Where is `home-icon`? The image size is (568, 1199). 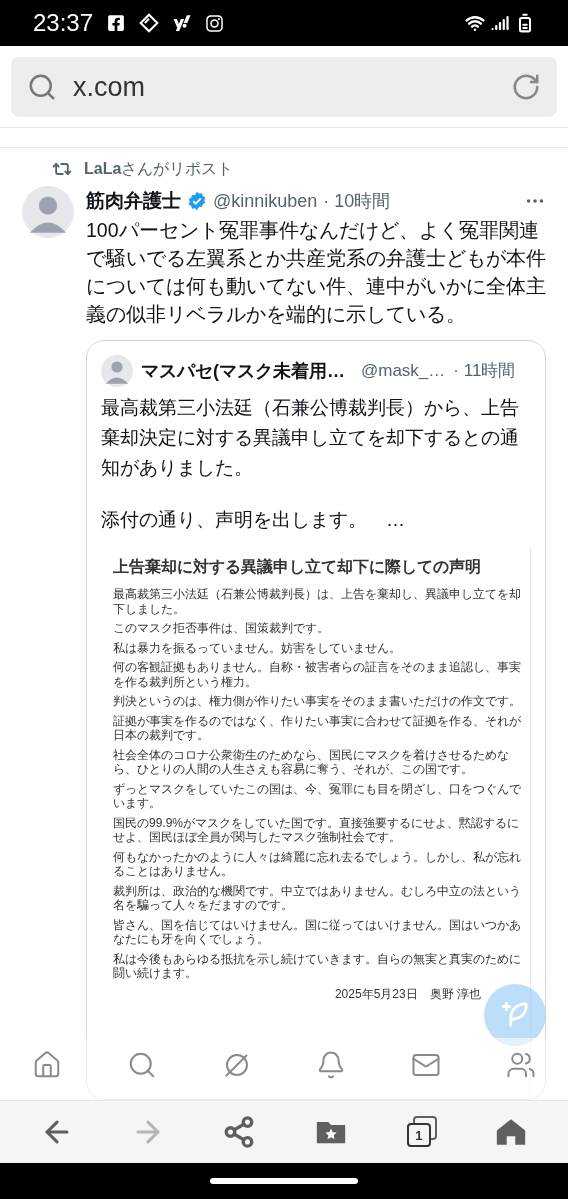 home-icon is located at coordinates (47, 1065).